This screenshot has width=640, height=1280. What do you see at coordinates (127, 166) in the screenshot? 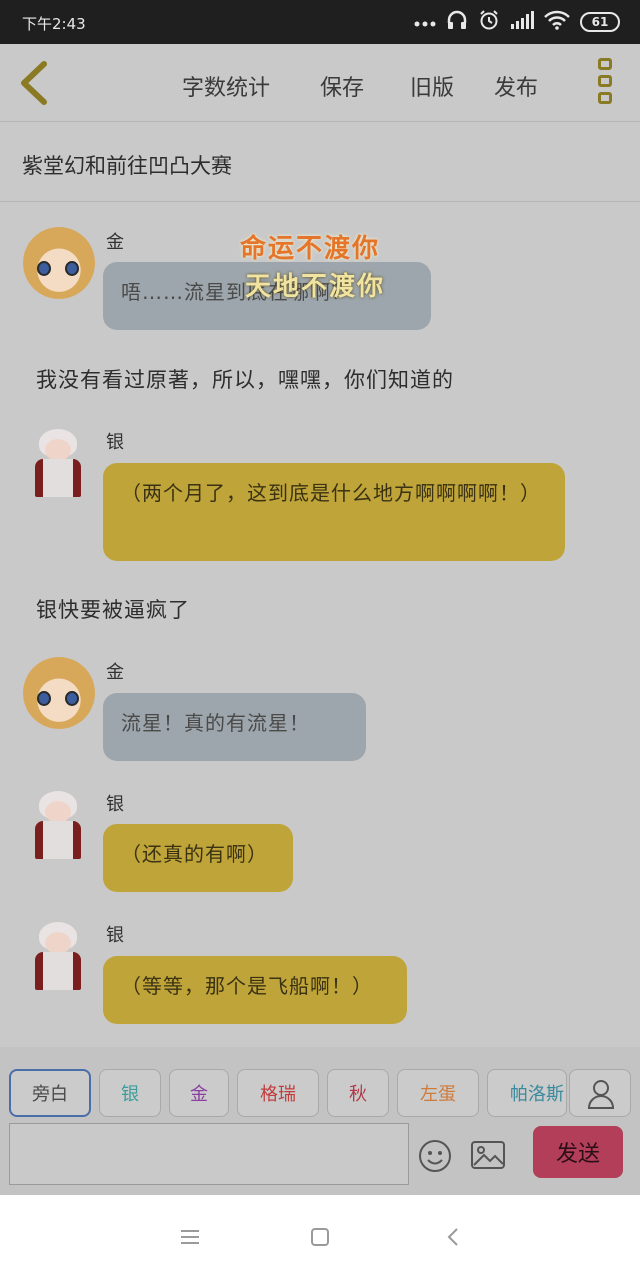
I see `story-title: 紫堂幻和前往凹凸大赛` at bounding box center [127, 166].